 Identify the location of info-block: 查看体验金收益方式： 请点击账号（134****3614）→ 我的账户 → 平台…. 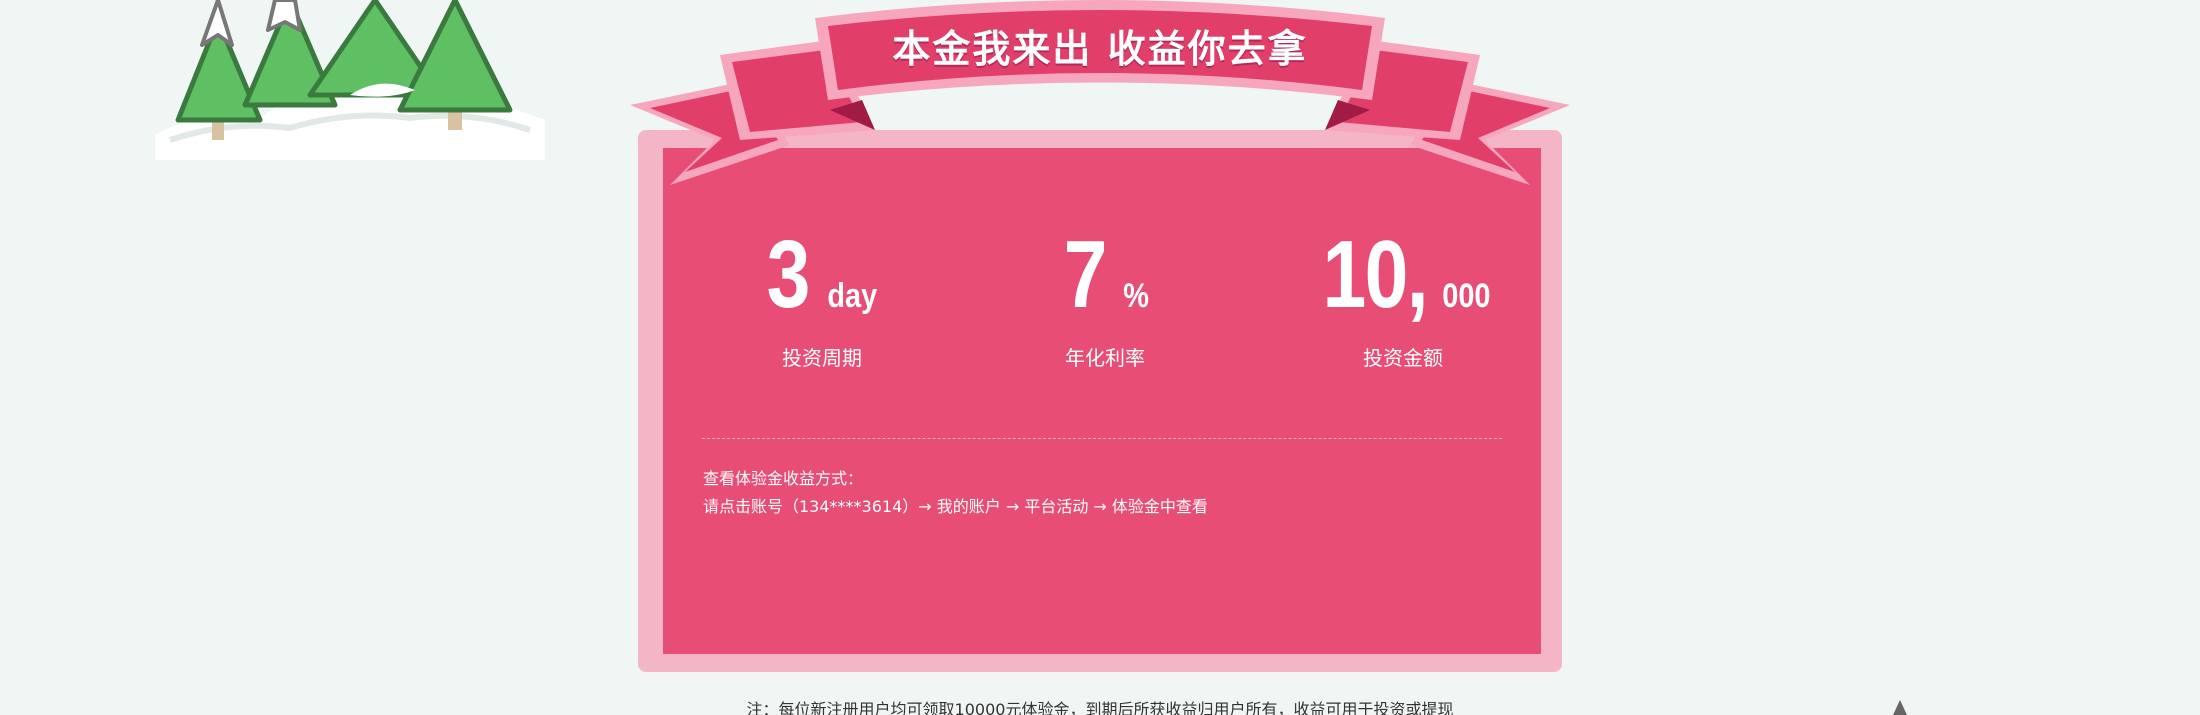
(955, 493).